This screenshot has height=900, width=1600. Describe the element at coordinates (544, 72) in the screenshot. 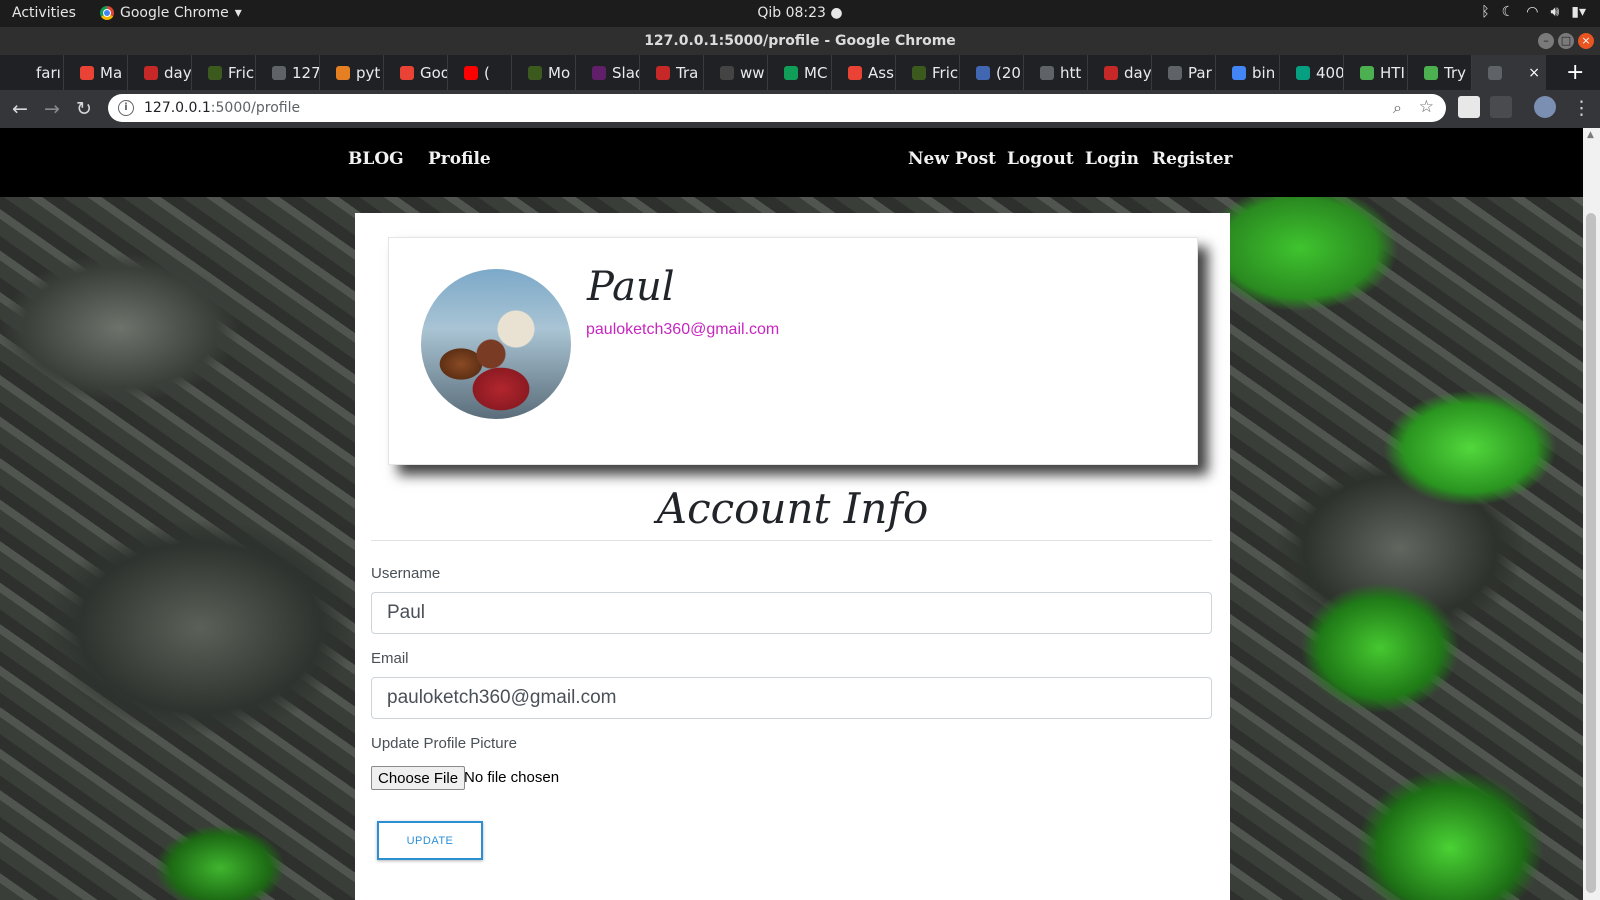

I see `tab: Mo` at that location.